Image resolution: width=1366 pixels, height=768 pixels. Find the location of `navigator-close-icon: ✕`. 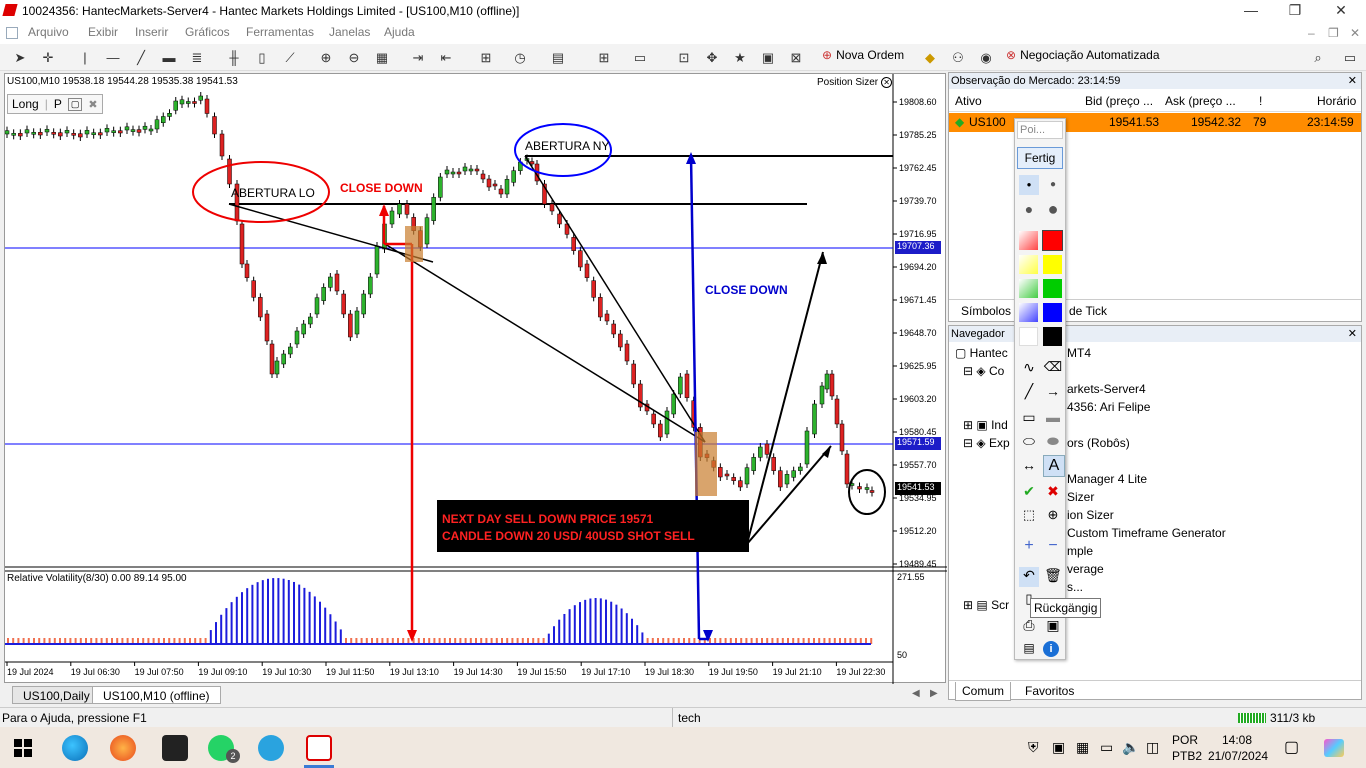

navigator-close-icon: ✕ is located at coordinates (1352, 333).